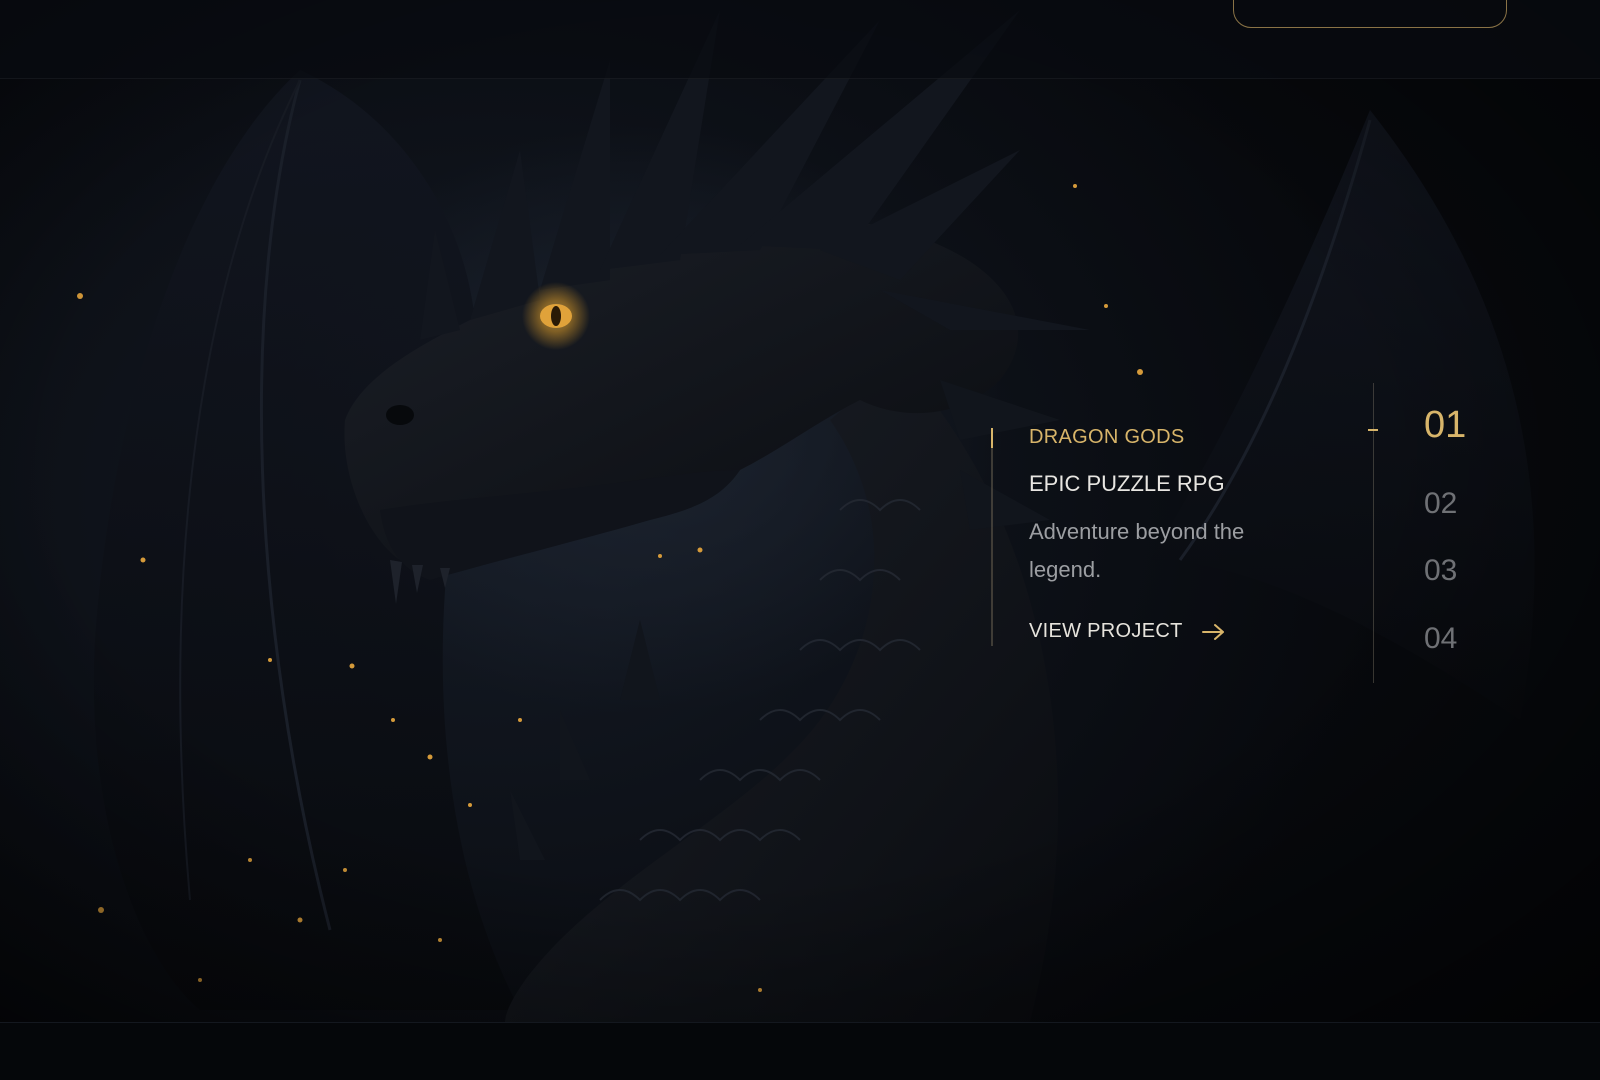 The height and width of the screenshot is (1080, 1600). What do you see at coordinates (1212, 631) in the screenshot?
I see `arrow-right-icon` at bounding box center [1212, 631].